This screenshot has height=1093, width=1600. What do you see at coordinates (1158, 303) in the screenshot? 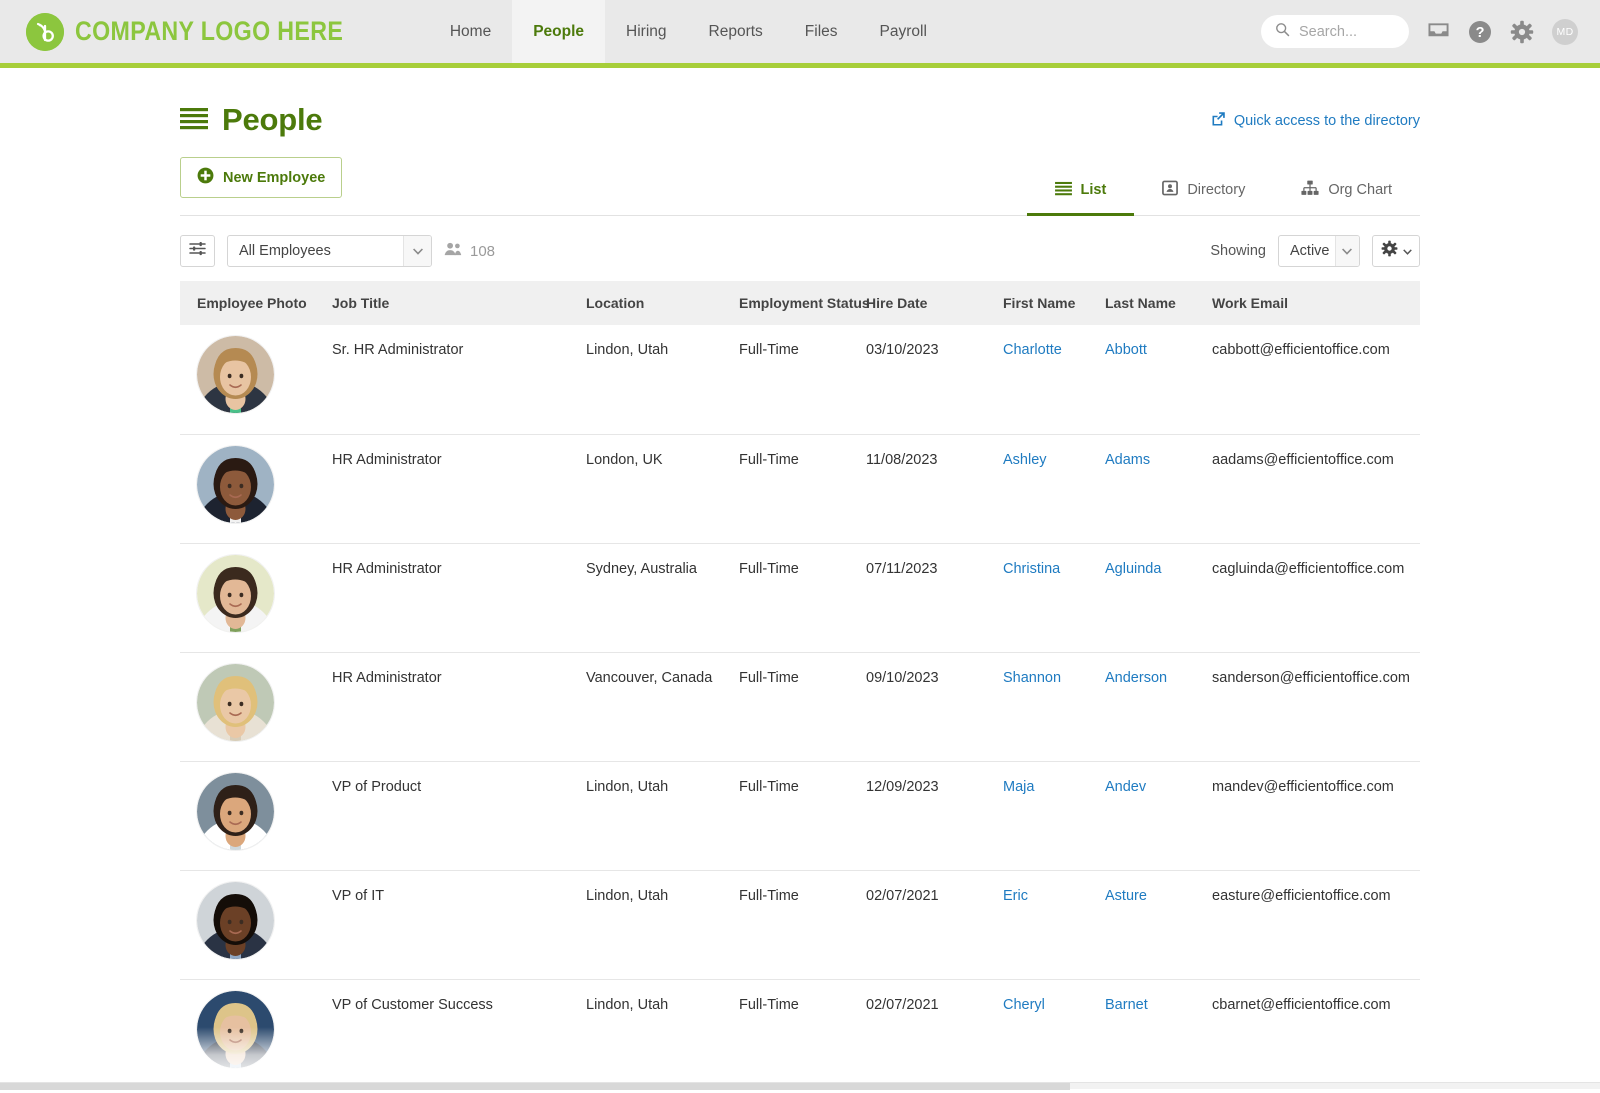
I see `column-header-last-name: Last Name` at bounding box center [1158, 303].